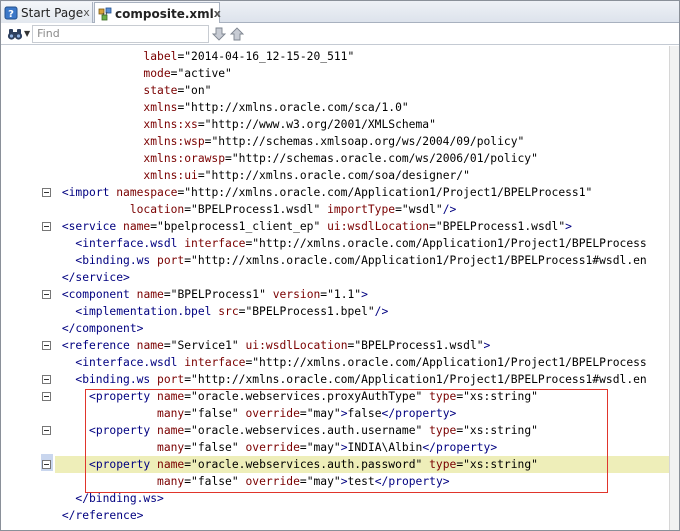 Image resolution: width=680 pixels, height=531 pixels. I want to click on code-line: state="on", so click(362, 90).